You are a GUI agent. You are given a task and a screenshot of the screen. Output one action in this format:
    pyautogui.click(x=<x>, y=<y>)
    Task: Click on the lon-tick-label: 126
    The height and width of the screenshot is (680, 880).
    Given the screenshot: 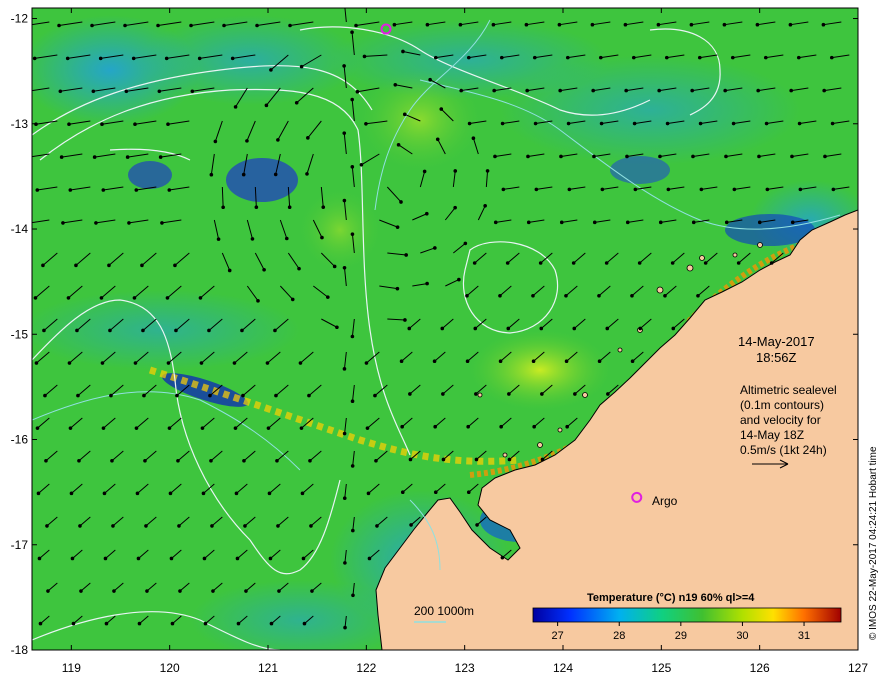 What is the action you would take?
    pyautogui.click(x=760, y=668)
    